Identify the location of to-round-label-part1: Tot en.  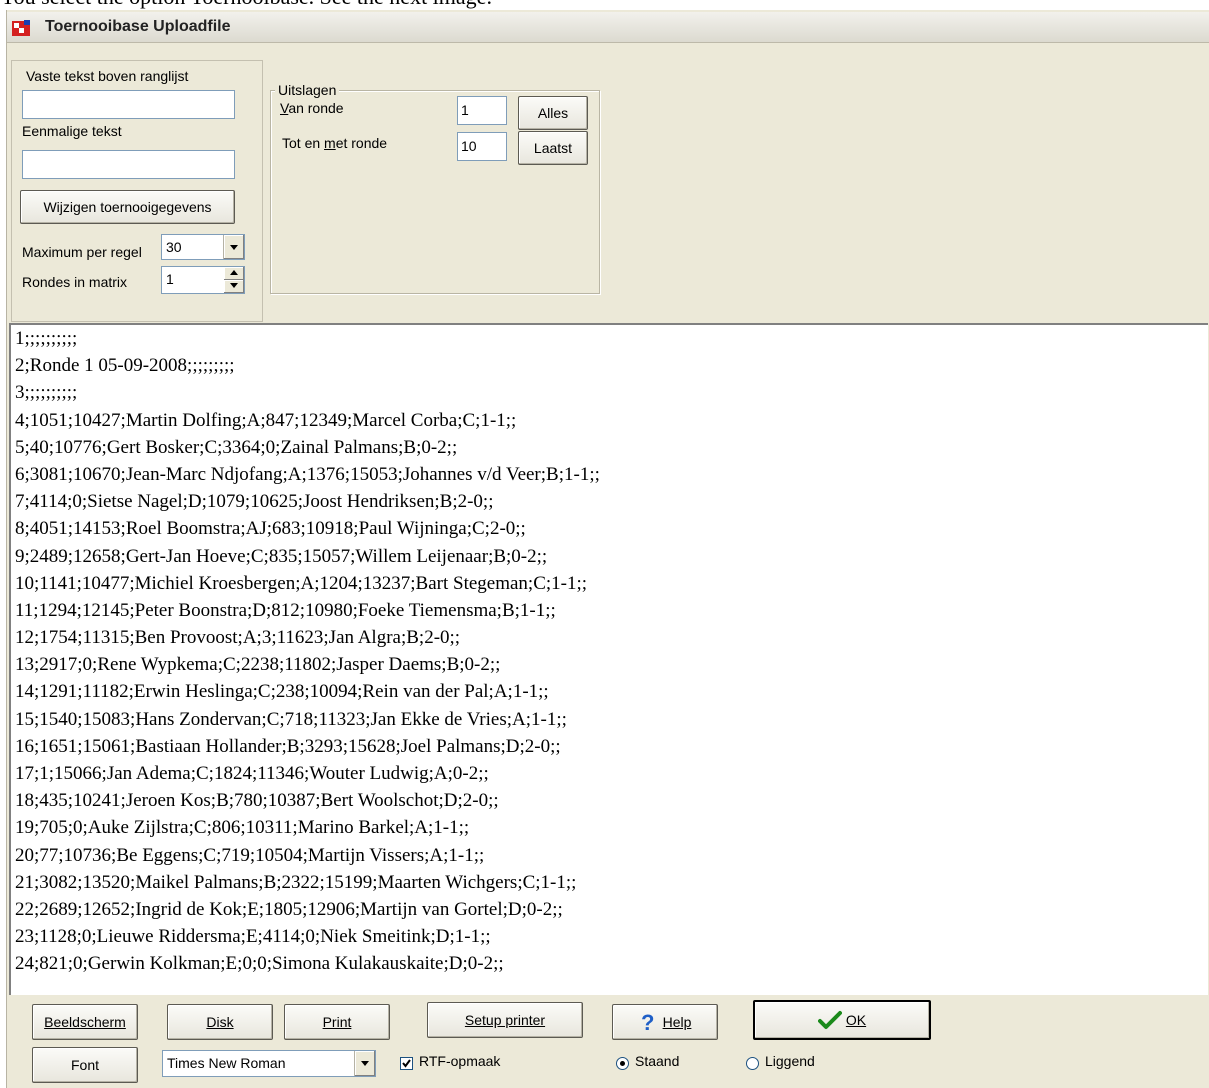
(303, 143).